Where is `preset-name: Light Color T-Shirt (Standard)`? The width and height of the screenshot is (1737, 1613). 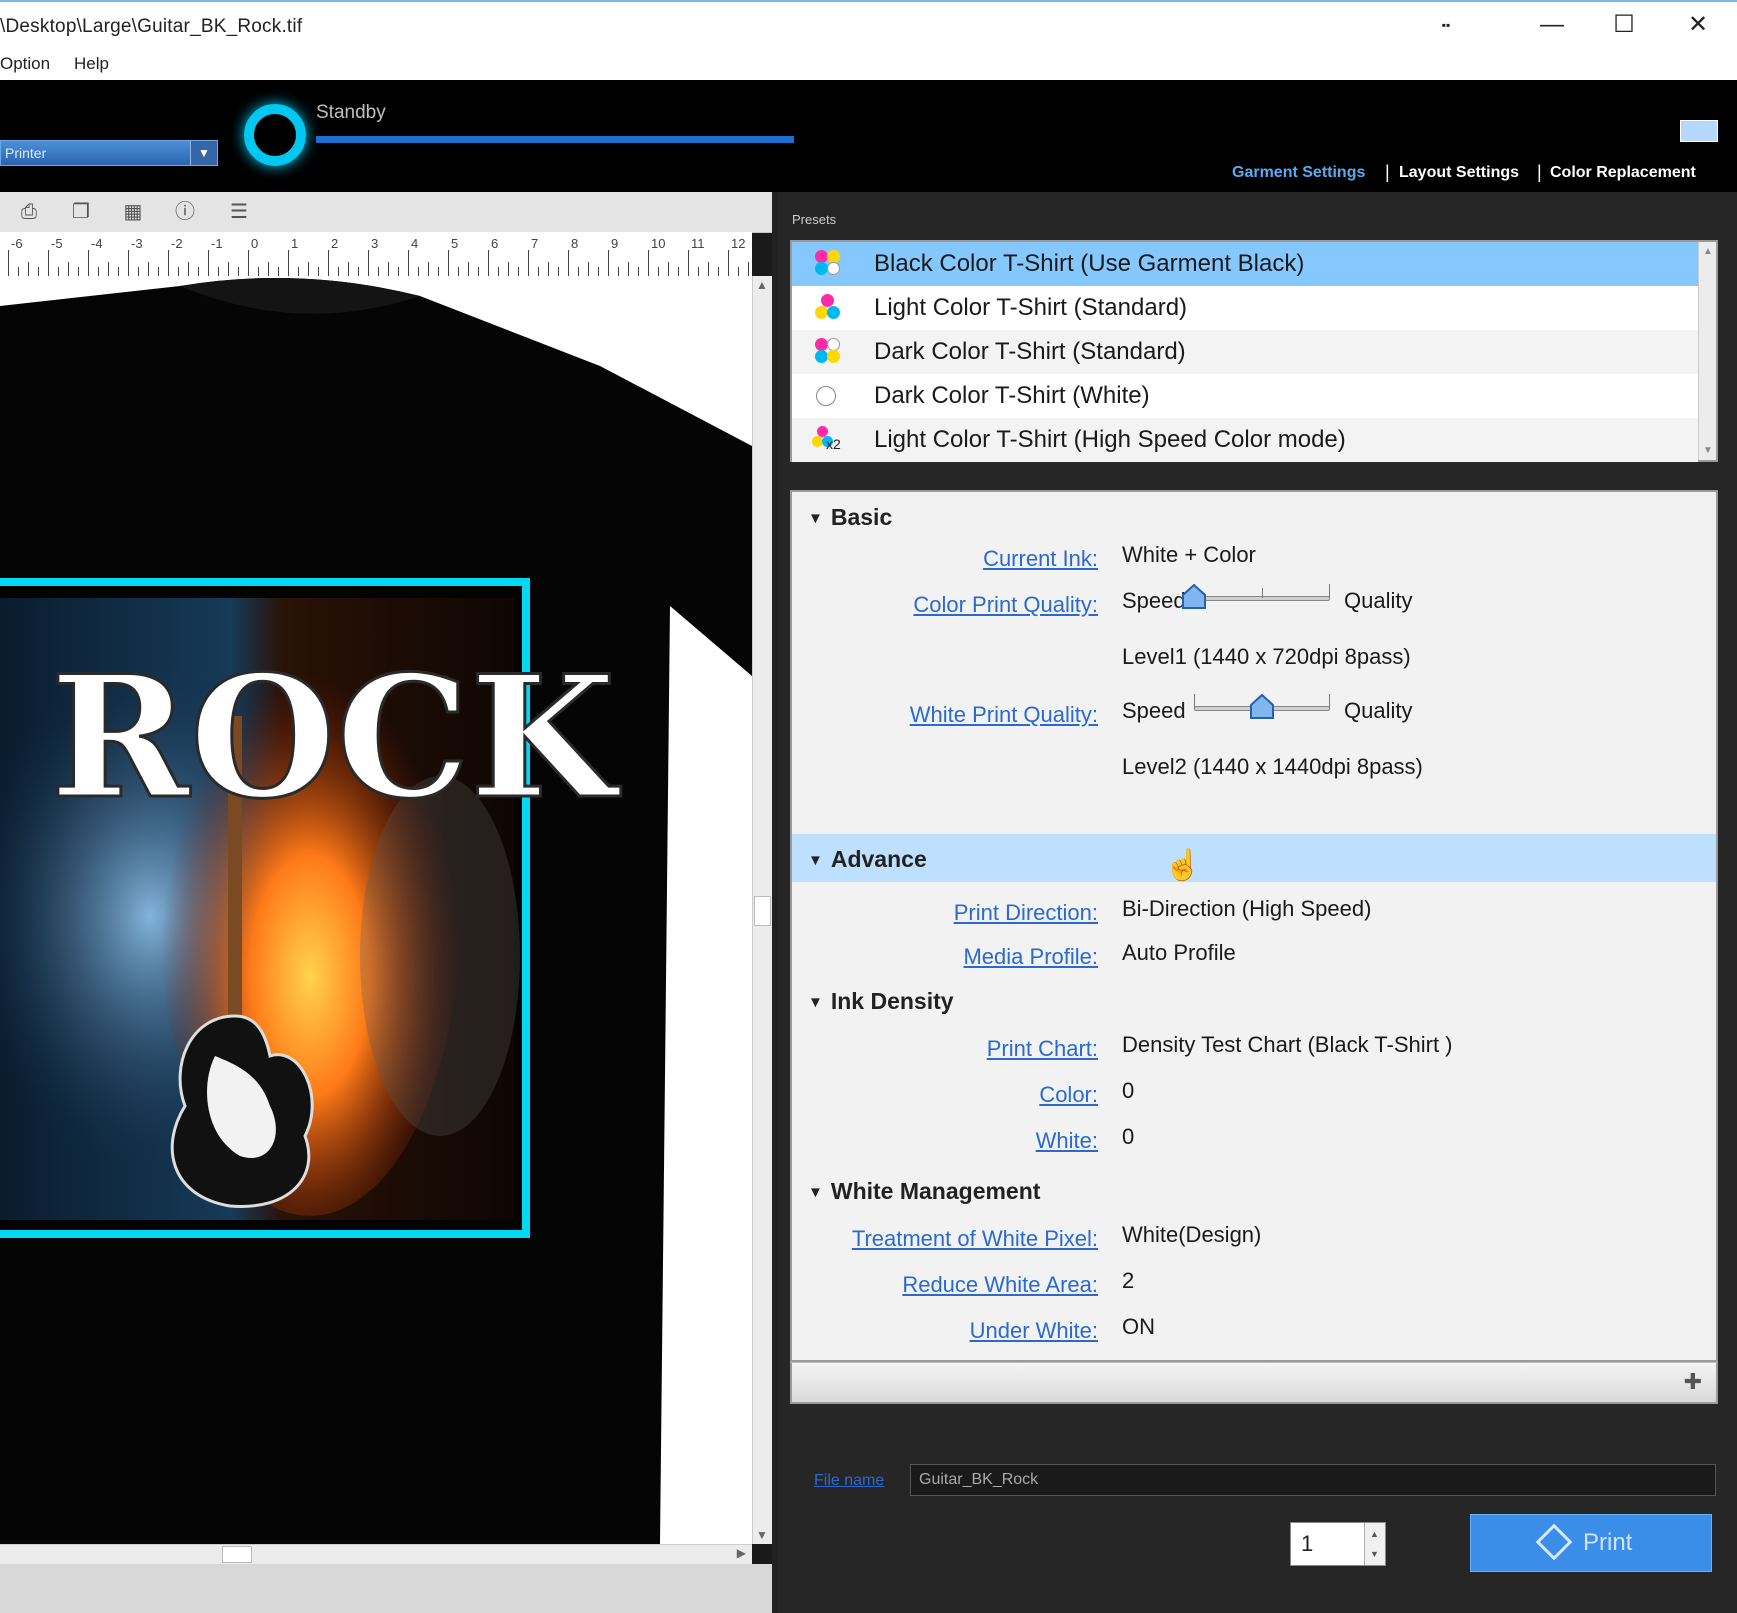 preset-name: Light Color T-Shirt (Standard) is located at coordinates (1031, 307).